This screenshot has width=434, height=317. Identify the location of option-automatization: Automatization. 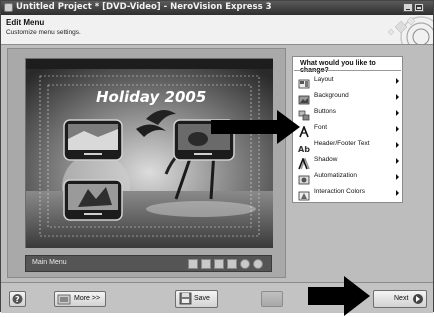
(348, 177).